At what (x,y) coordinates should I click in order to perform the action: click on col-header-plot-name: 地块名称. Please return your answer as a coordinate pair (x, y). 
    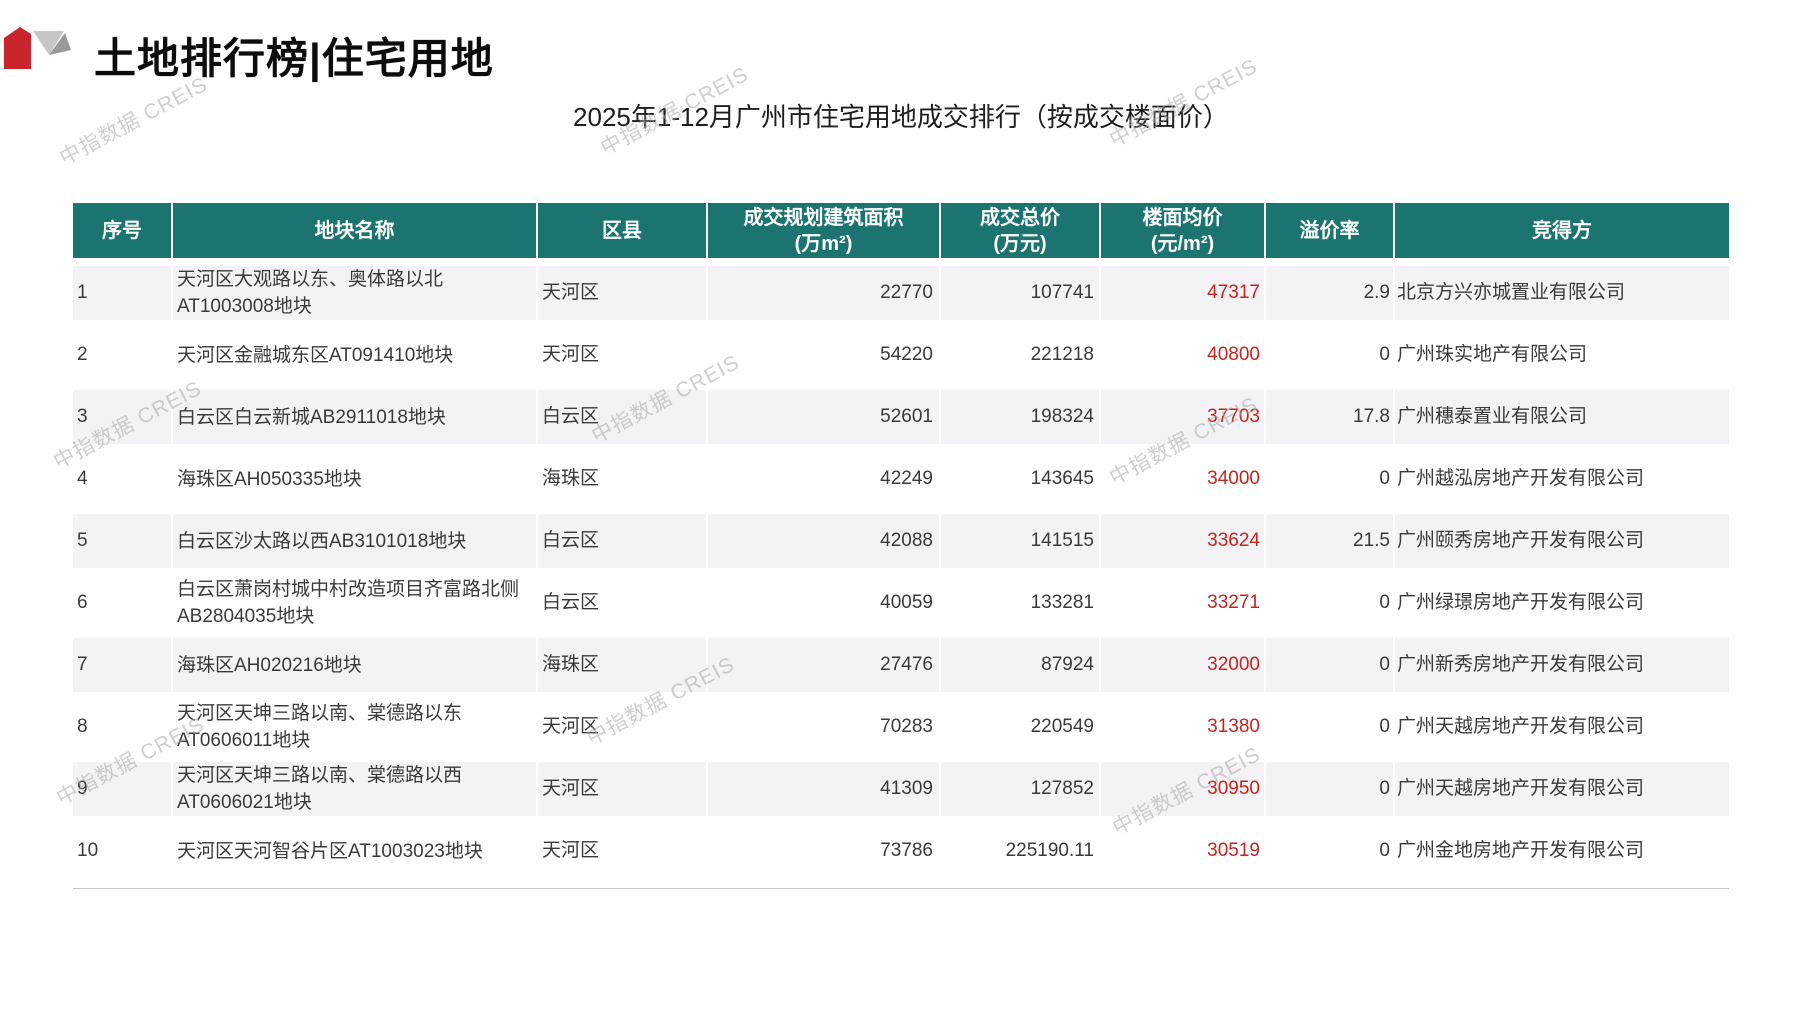
    Looking at the image, I should click on (355, 234).